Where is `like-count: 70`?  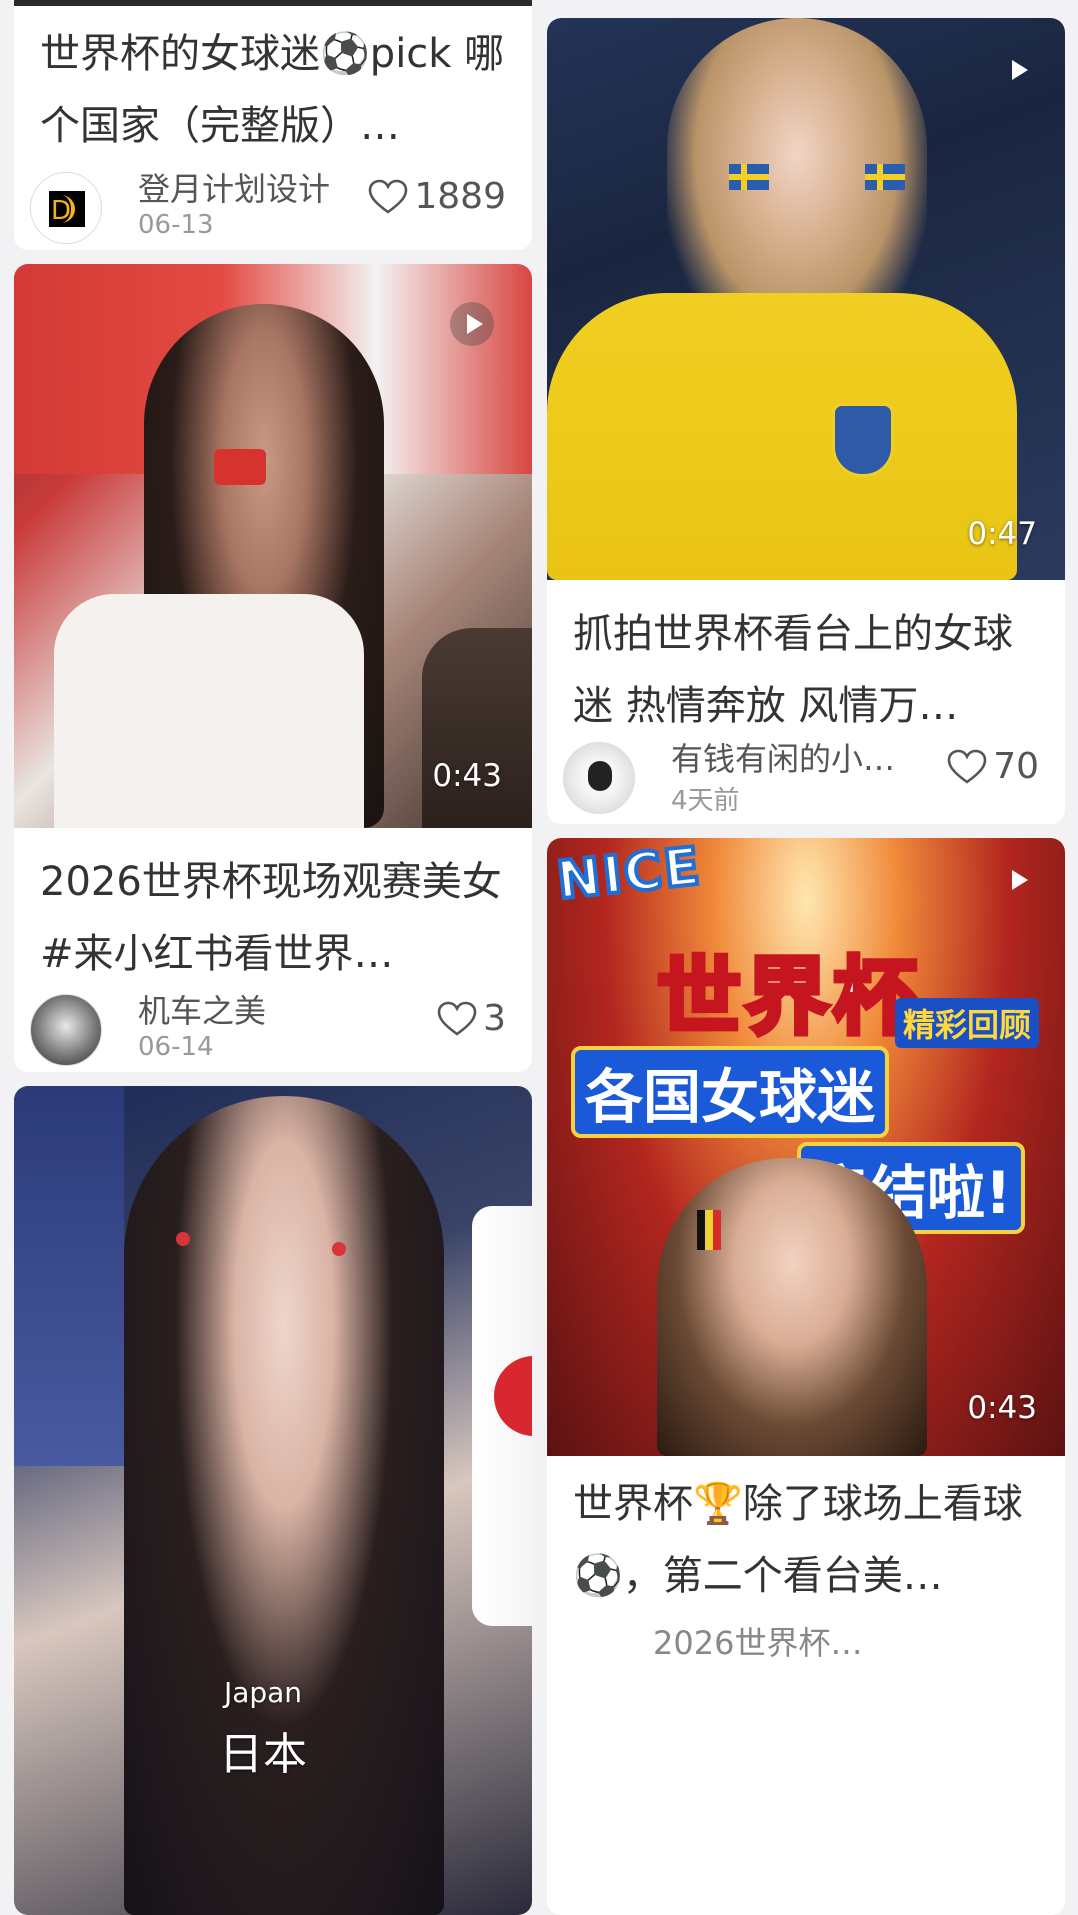
like-count: 70 is located at coordinates (1016, 766).